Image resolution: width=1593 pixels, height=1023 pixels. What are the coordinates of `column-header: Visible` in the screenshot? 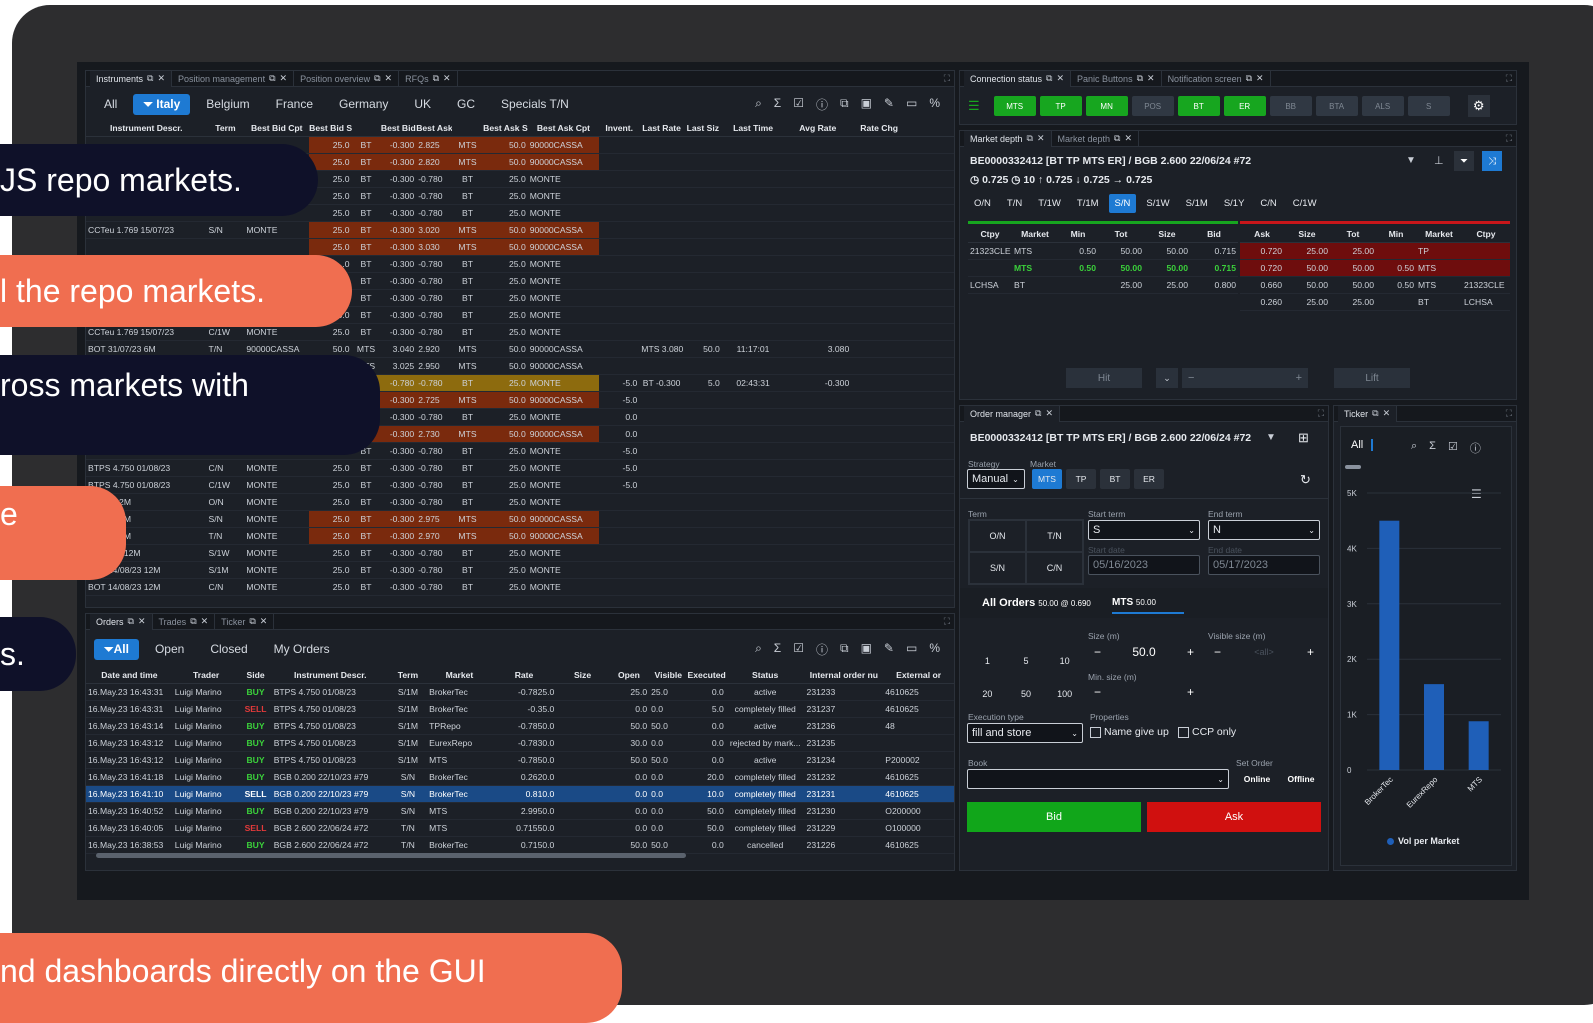 It's located at (668, 676).